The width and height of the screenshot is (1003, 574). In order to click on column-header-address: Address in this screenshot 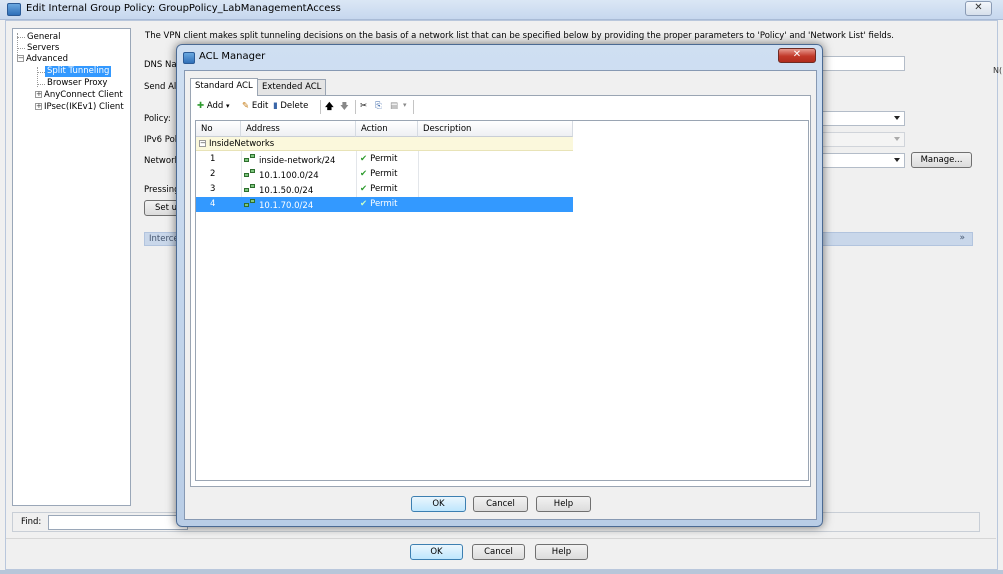, I will do `click(298, 129)`.